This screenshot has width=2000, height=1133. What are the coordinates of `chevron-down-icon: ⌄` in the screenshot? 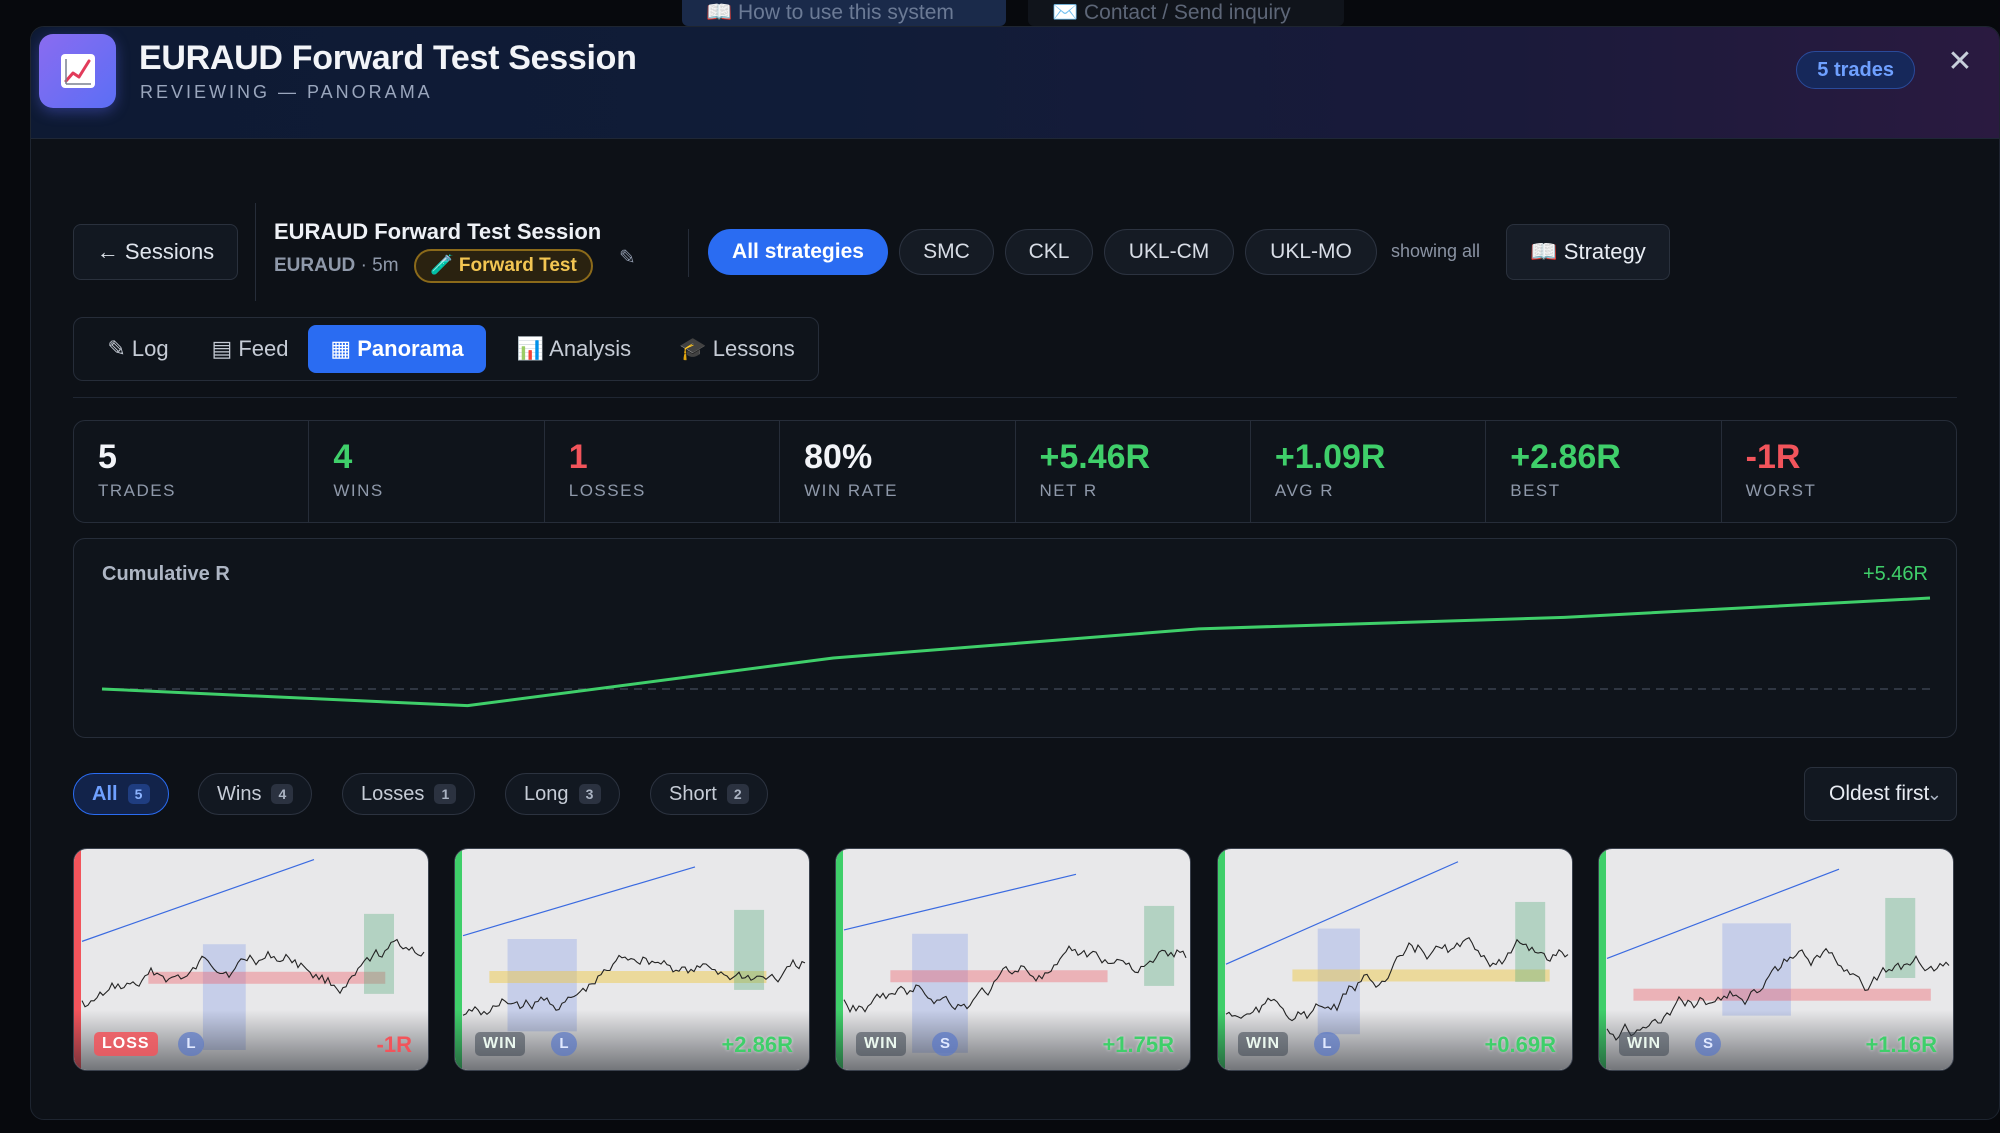 It's located at (1934, 794).